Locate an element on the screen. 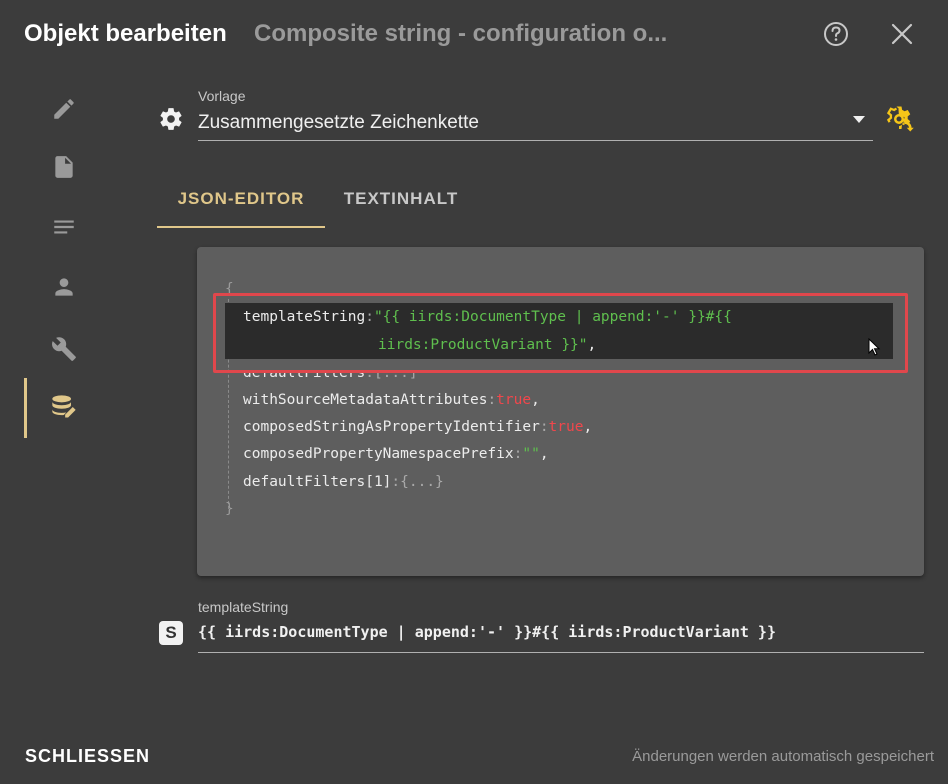 This screenshot has width=948, height=784. json-key: composedPropertyNamespacePrefix is located at coordinates (378, 454).